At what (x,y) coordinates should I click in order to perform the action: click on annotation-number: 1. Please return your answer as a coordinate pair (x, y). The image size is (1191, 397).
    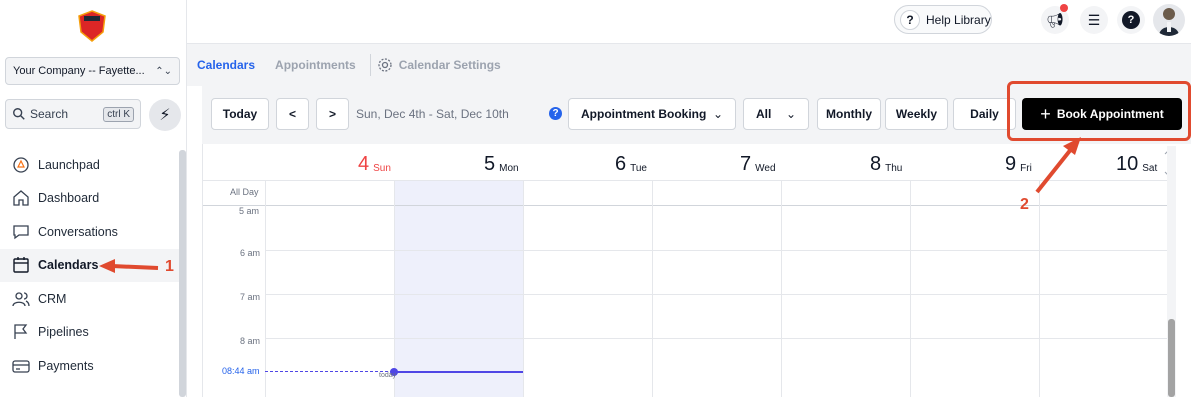
    Looking at the image, I should click on (169, 266).